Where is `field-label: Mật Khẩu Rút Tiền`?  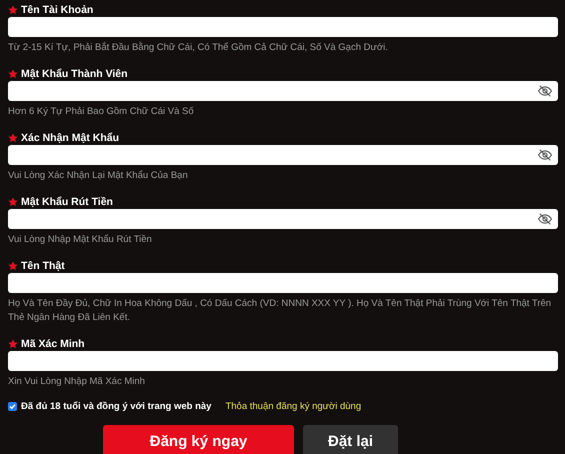 field-label: Mật Khẩu Rút Tiền is located at coordinates (67, 202).